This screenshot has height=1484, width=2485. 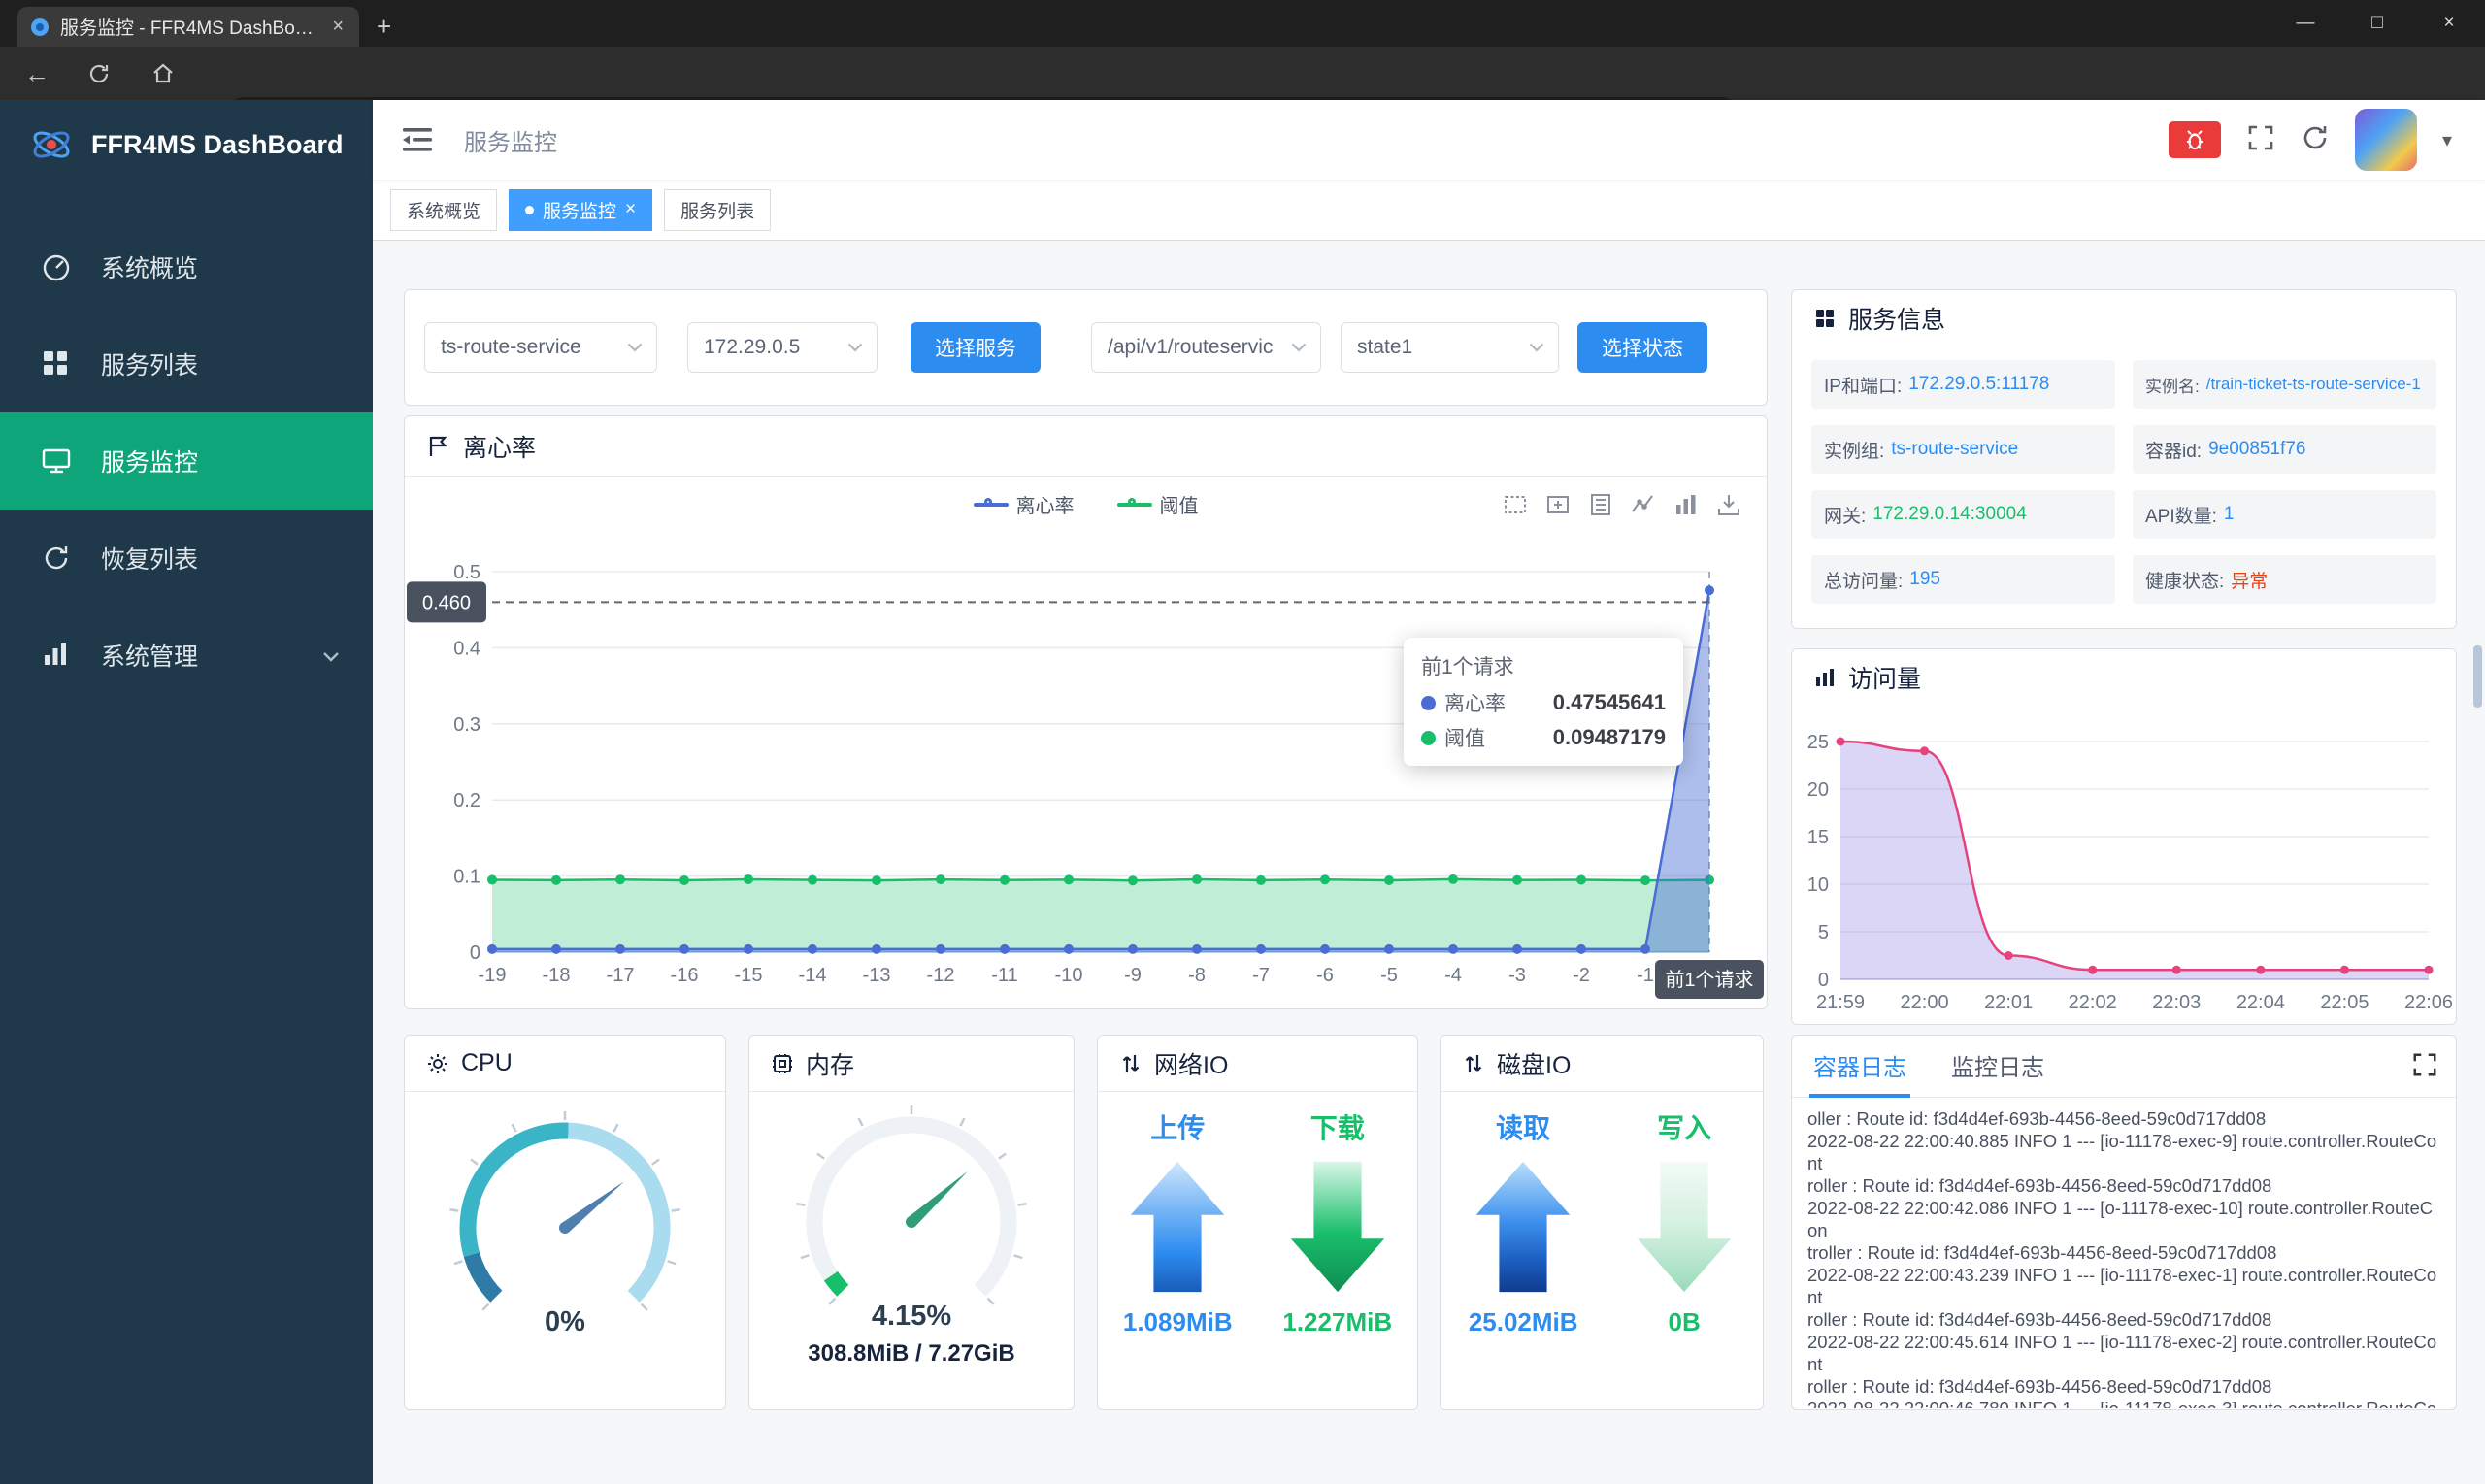 What do you see at coordinates (1897, 320) in the screenshot?
I see `card-title: 服务信息` at bounding box center [1897, 320].